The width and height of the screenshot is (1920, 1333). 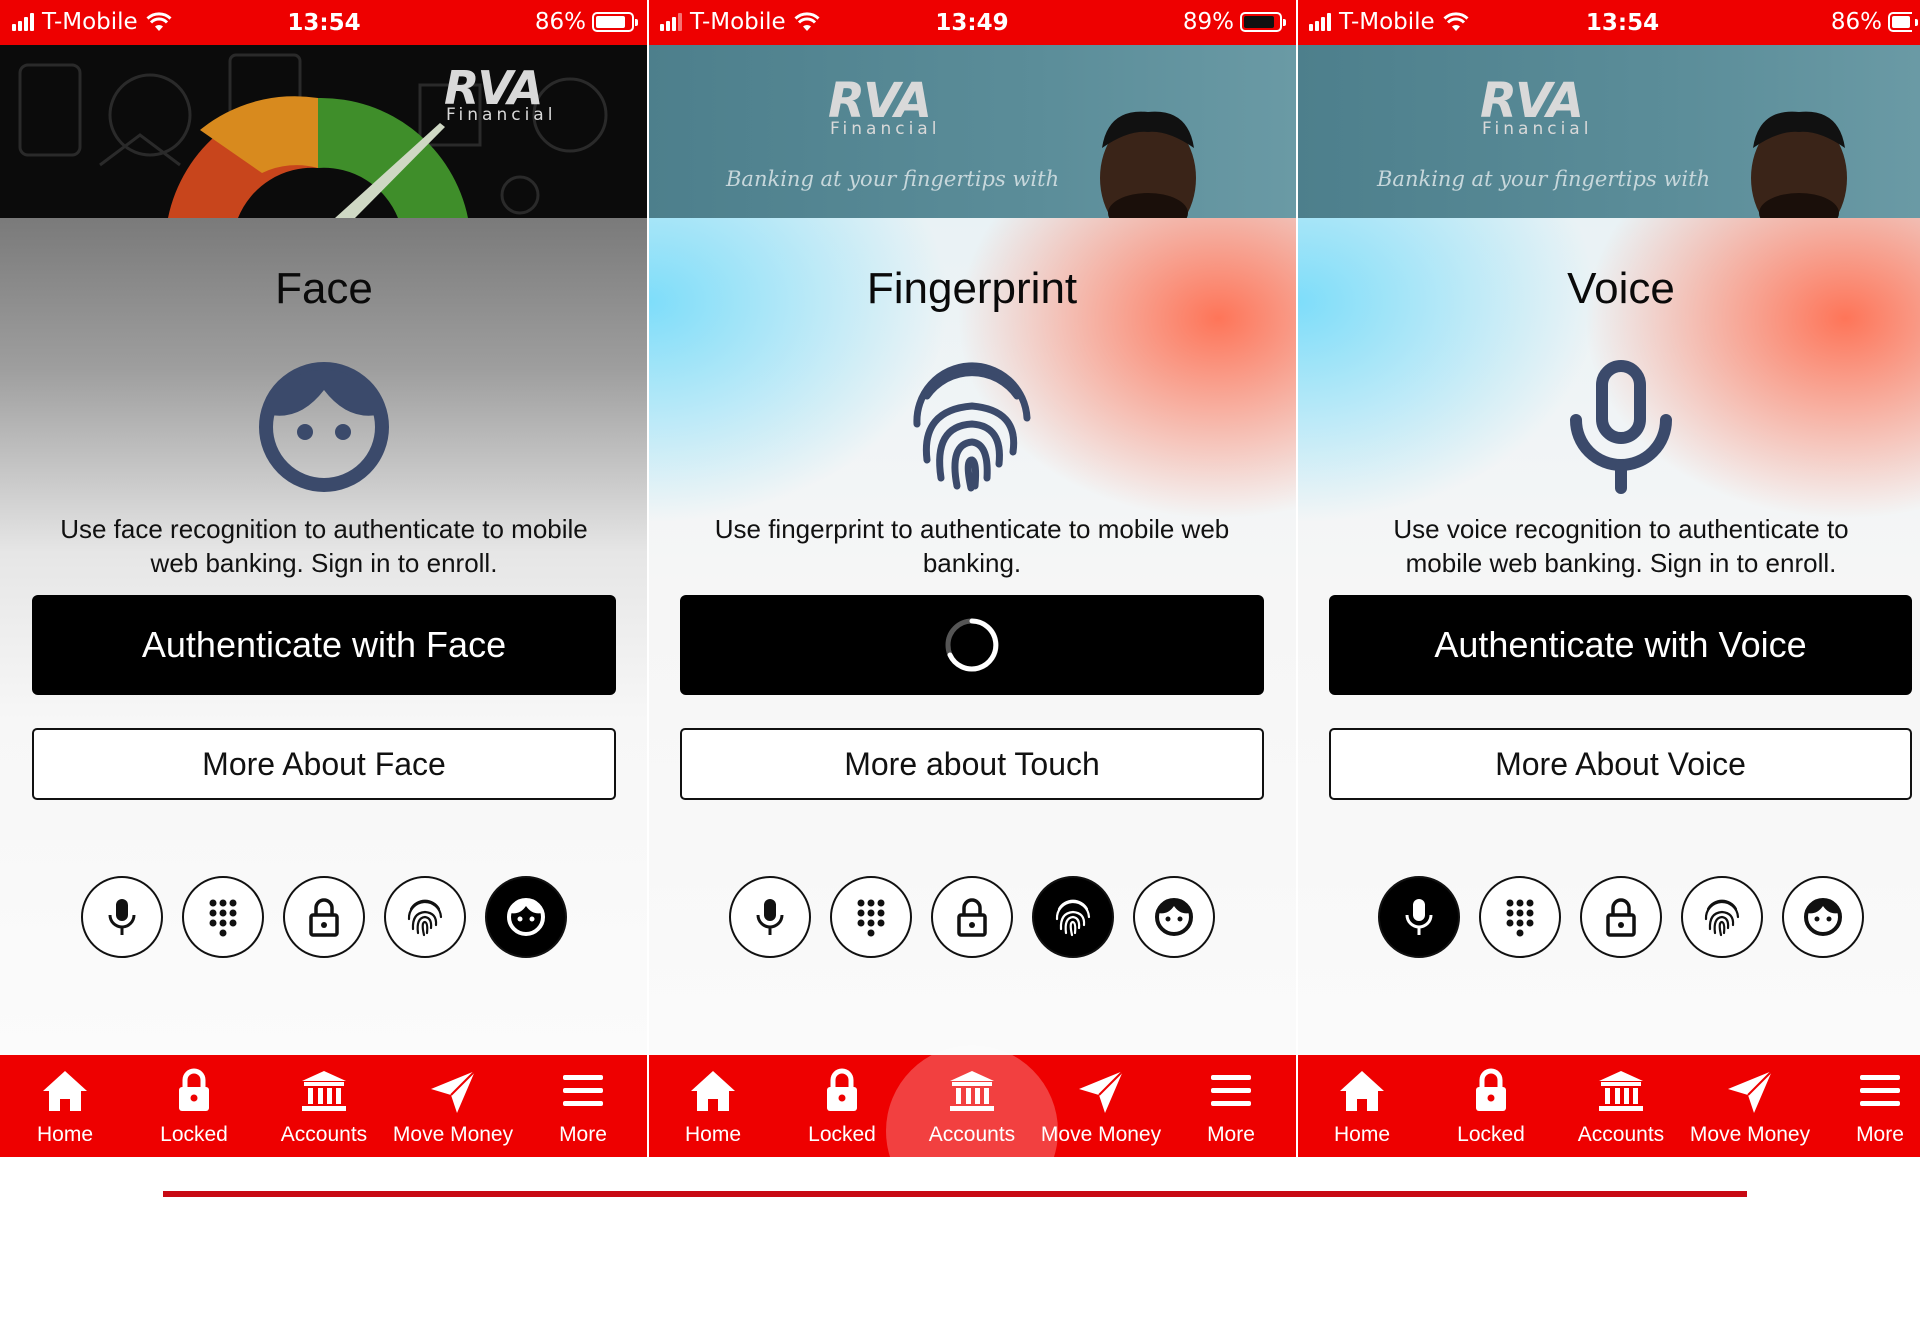 I want to click on credit-meter-graphic, so click(x=313, y=135).